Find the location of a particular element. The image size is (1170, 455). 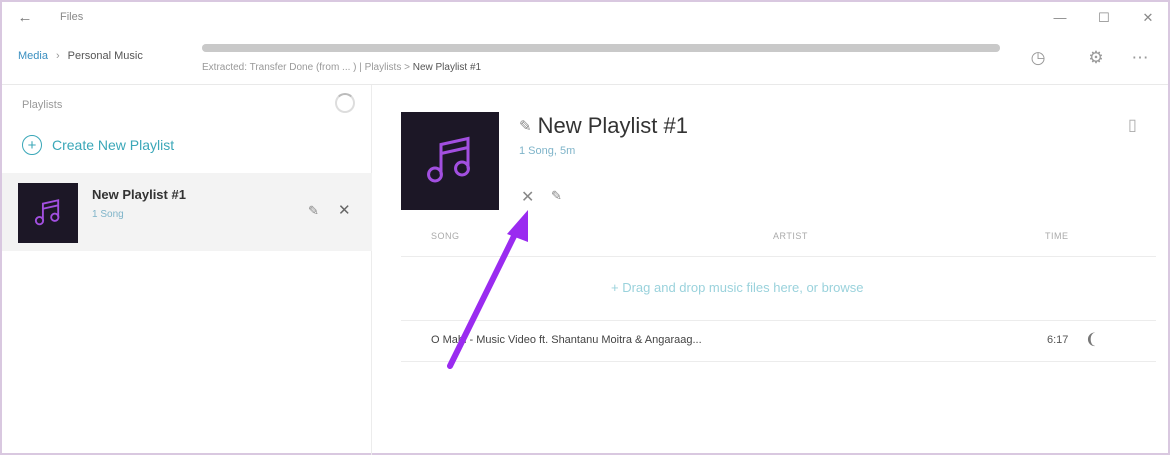

breadcrumb: Media › Personal Music is located at coordinates (80, 56).